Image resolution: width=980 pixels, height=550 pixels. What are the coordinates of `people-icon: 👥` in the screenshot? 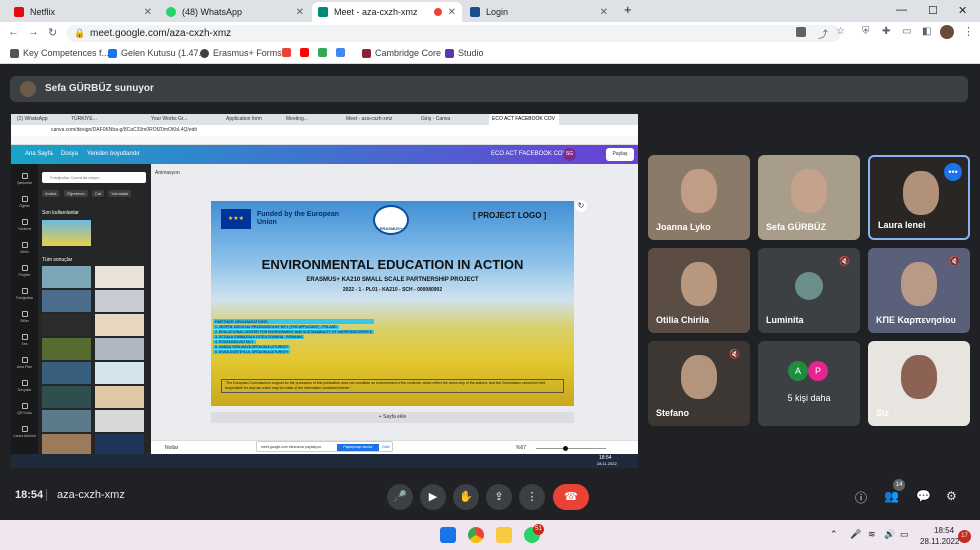 It's located at (891, 496).